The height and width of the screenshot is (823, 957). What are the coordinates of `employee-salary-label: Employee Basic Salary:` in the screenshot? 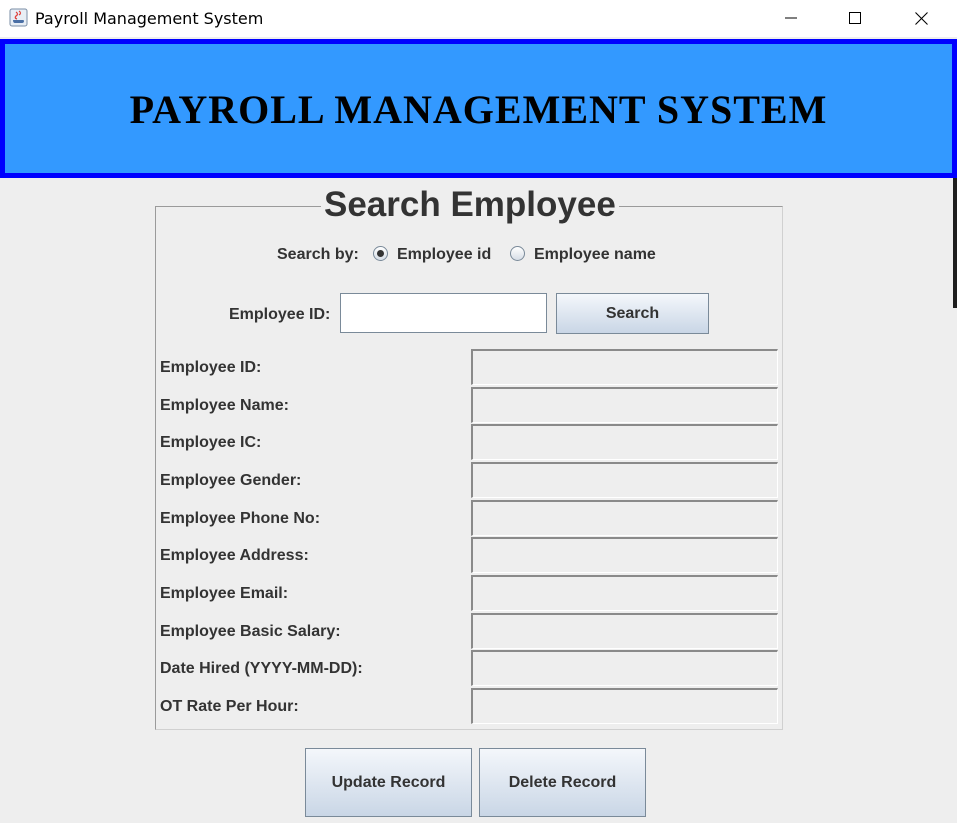 It's located at (250, 631).